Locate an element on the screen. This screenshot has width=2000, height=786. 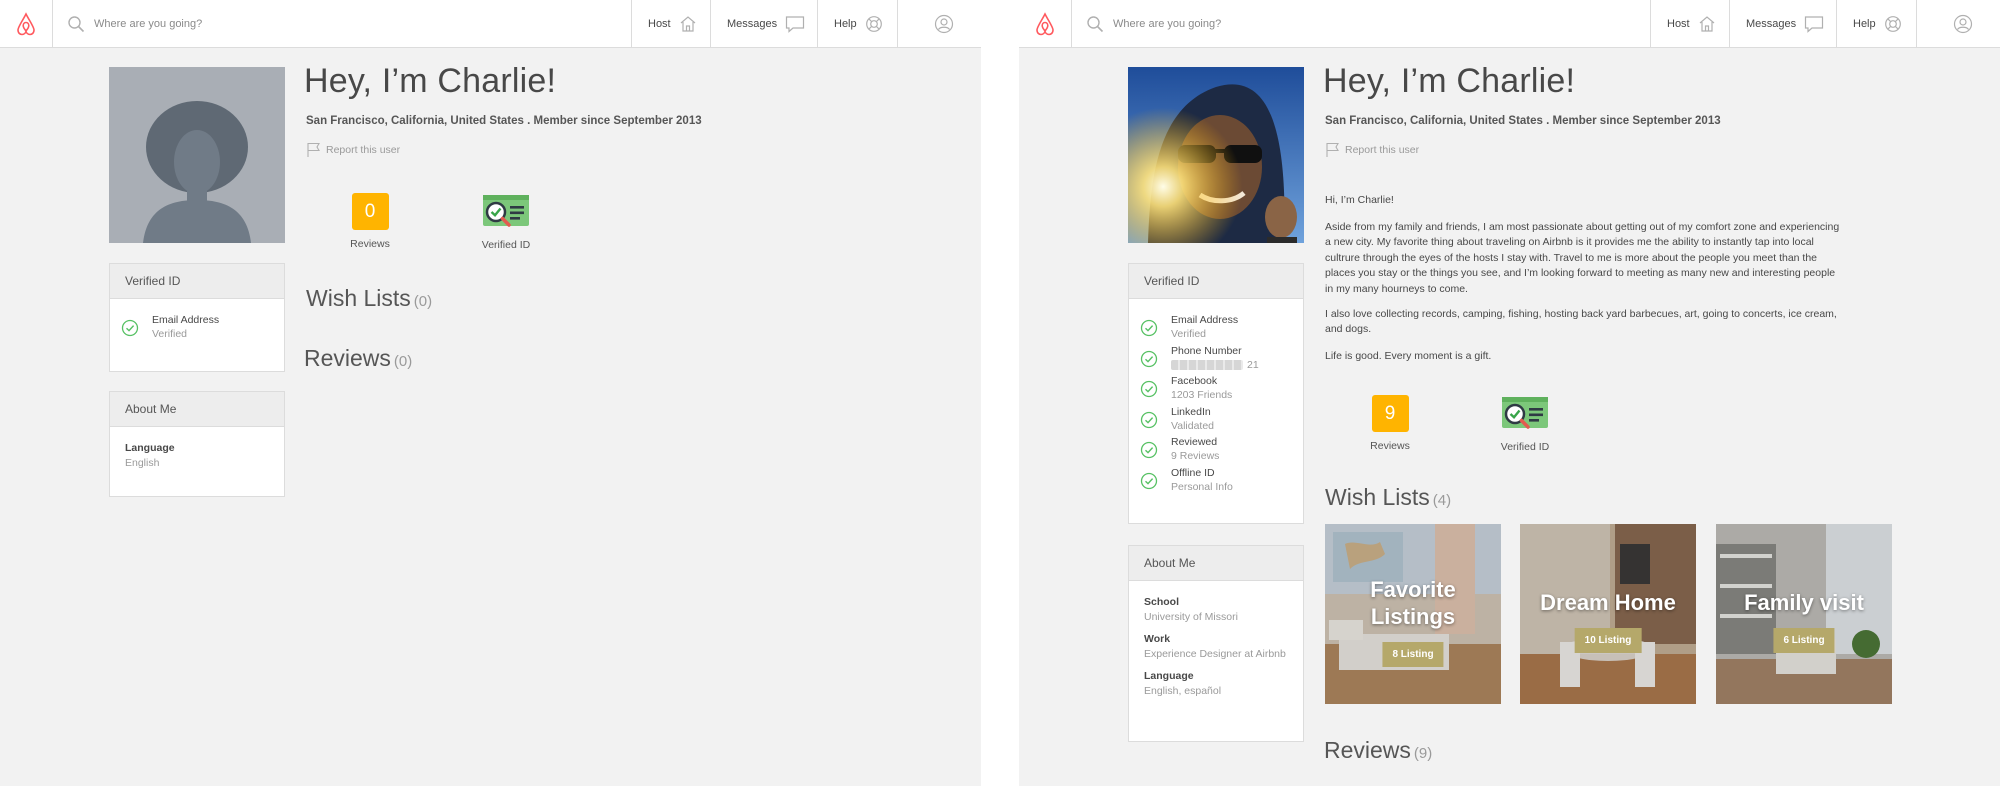
wishlist-name: Dream Home is located at coordinates (1608, 602).